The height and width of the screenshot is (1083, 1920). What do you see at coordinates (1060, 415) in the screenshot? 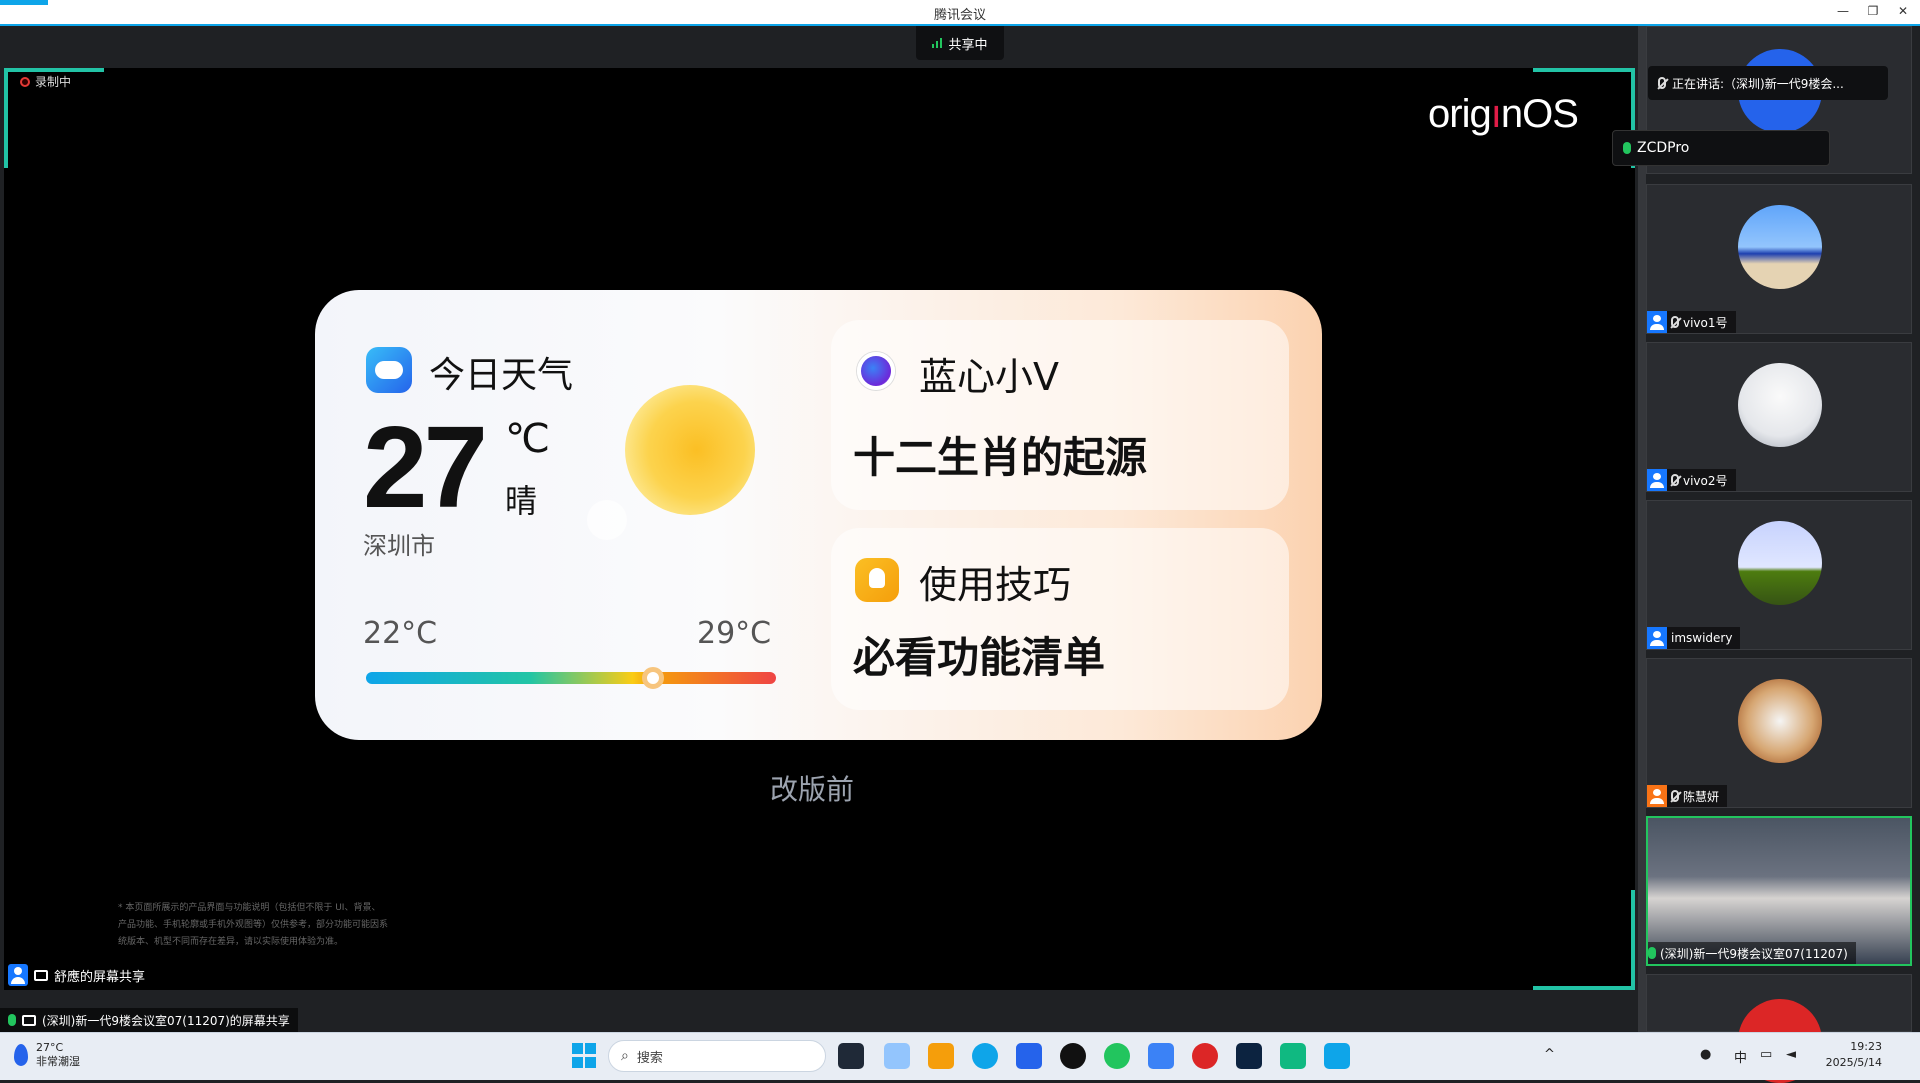
I see `assistant-panel: 蓝心小V 十二生肖的起源` at bounding box center [1060, 415].